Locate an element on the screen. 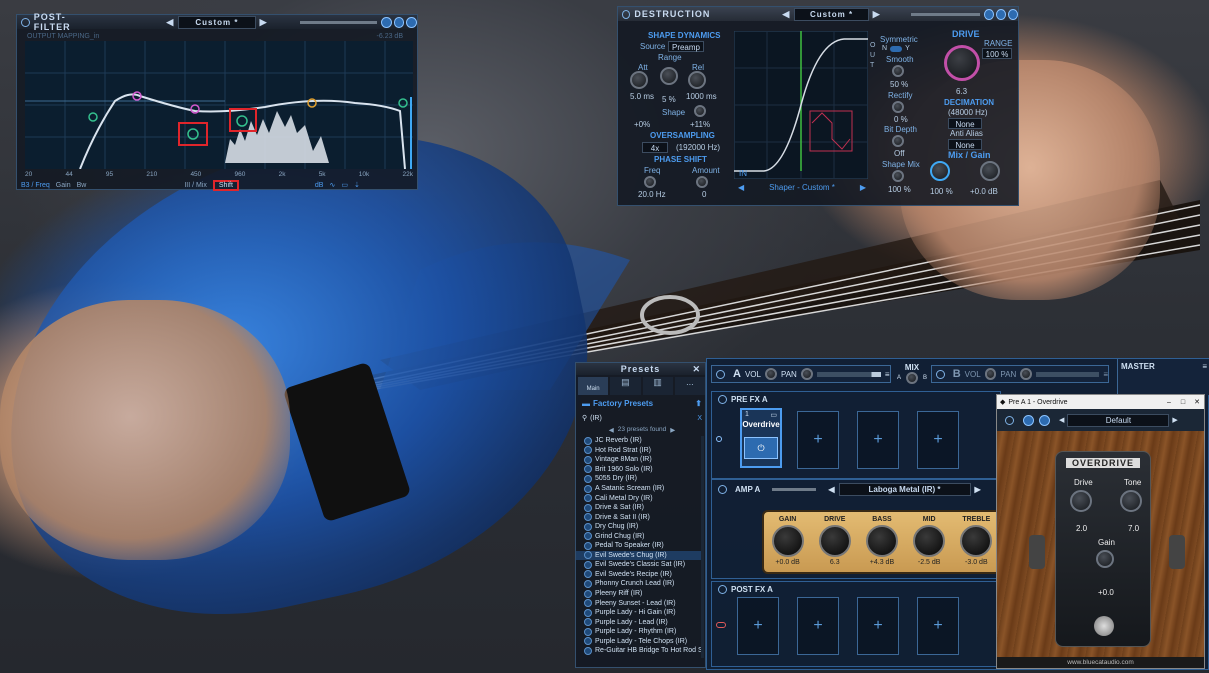  preset-list-item: Drive & Sat II (IR) is located at coordinates (639, 517).